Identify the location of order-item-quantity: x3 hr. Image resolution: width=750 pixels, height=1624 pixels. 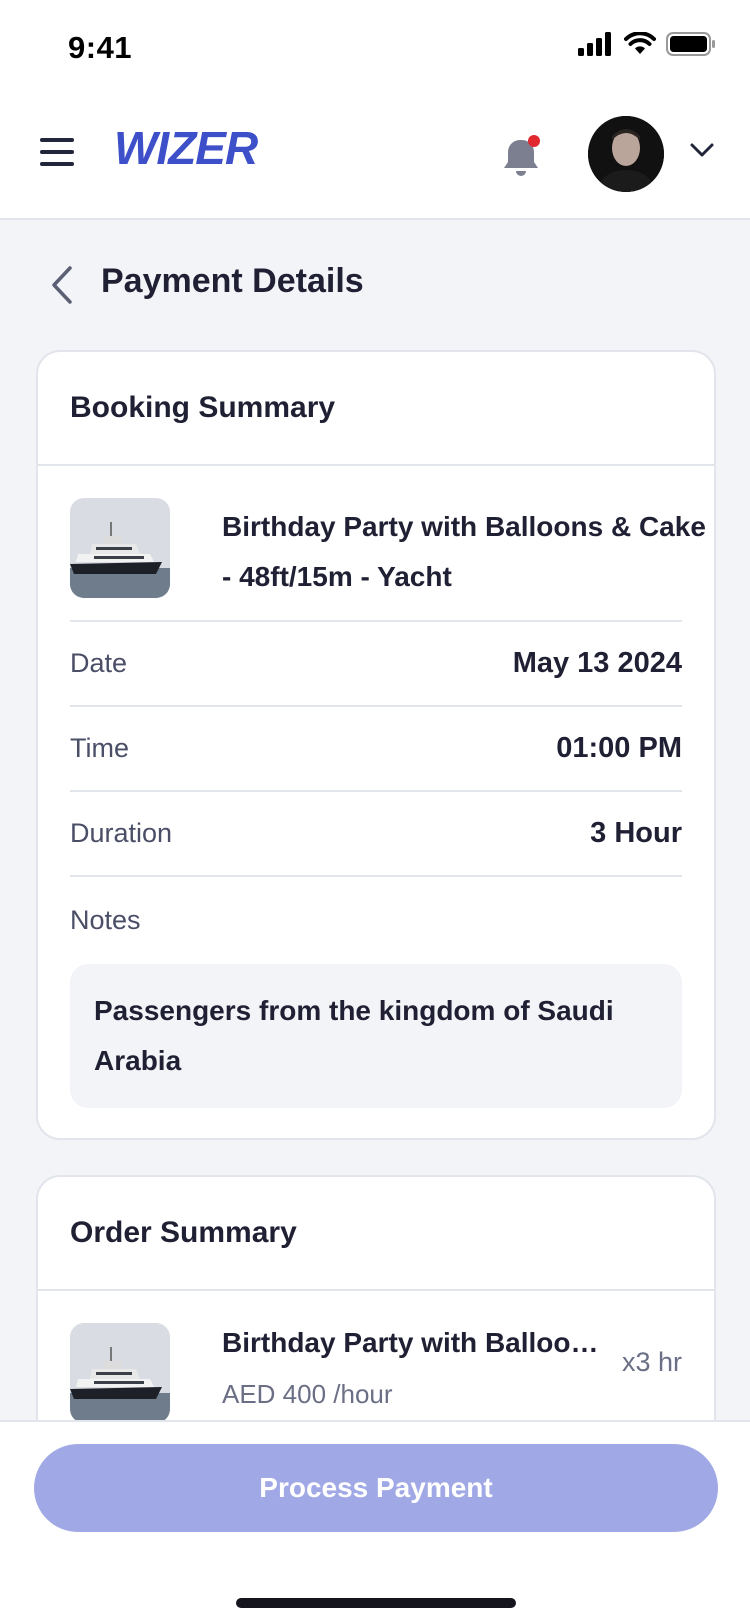
(651, 1362).